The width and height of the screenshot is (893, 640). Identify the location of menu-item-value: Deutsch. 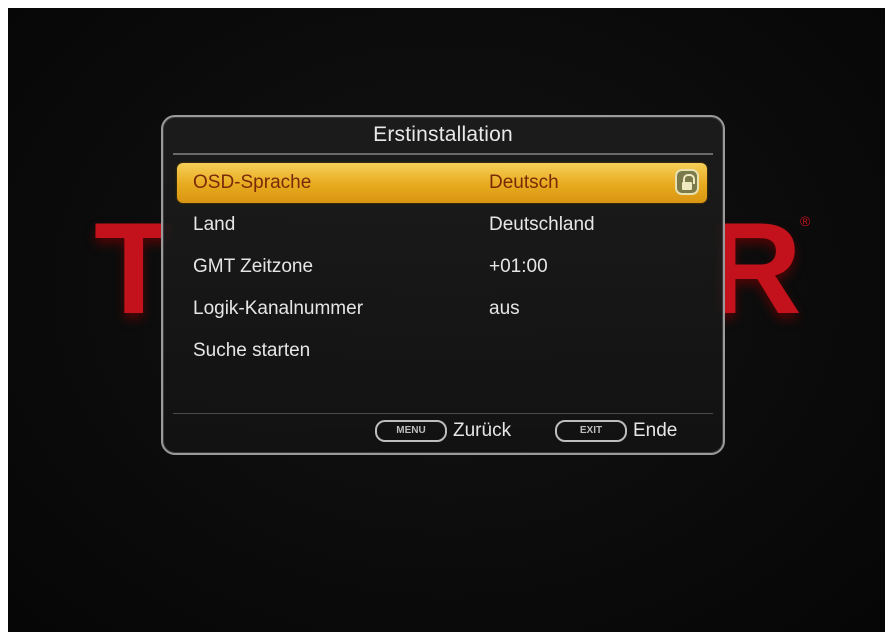
(524, 182).